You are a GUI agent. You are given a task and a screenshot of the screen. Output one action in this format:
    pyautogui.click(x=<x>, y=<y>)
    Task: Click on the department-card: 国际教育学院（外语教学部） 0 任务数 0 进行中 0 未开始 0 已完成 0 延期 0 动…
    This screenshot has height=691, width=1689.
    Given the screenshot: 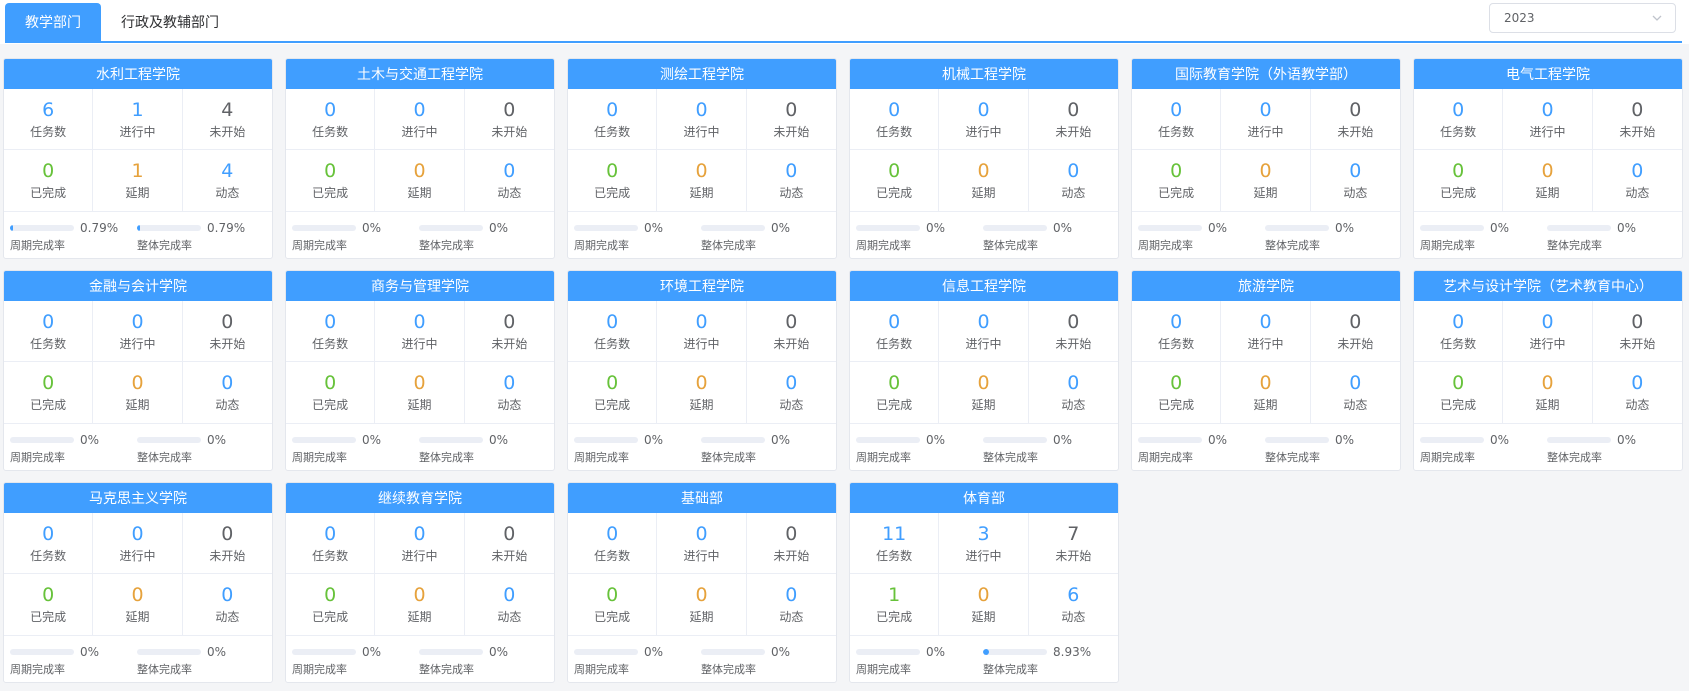 What is the action you would take?
    pyautogui.click(x=1266, y=158)
    